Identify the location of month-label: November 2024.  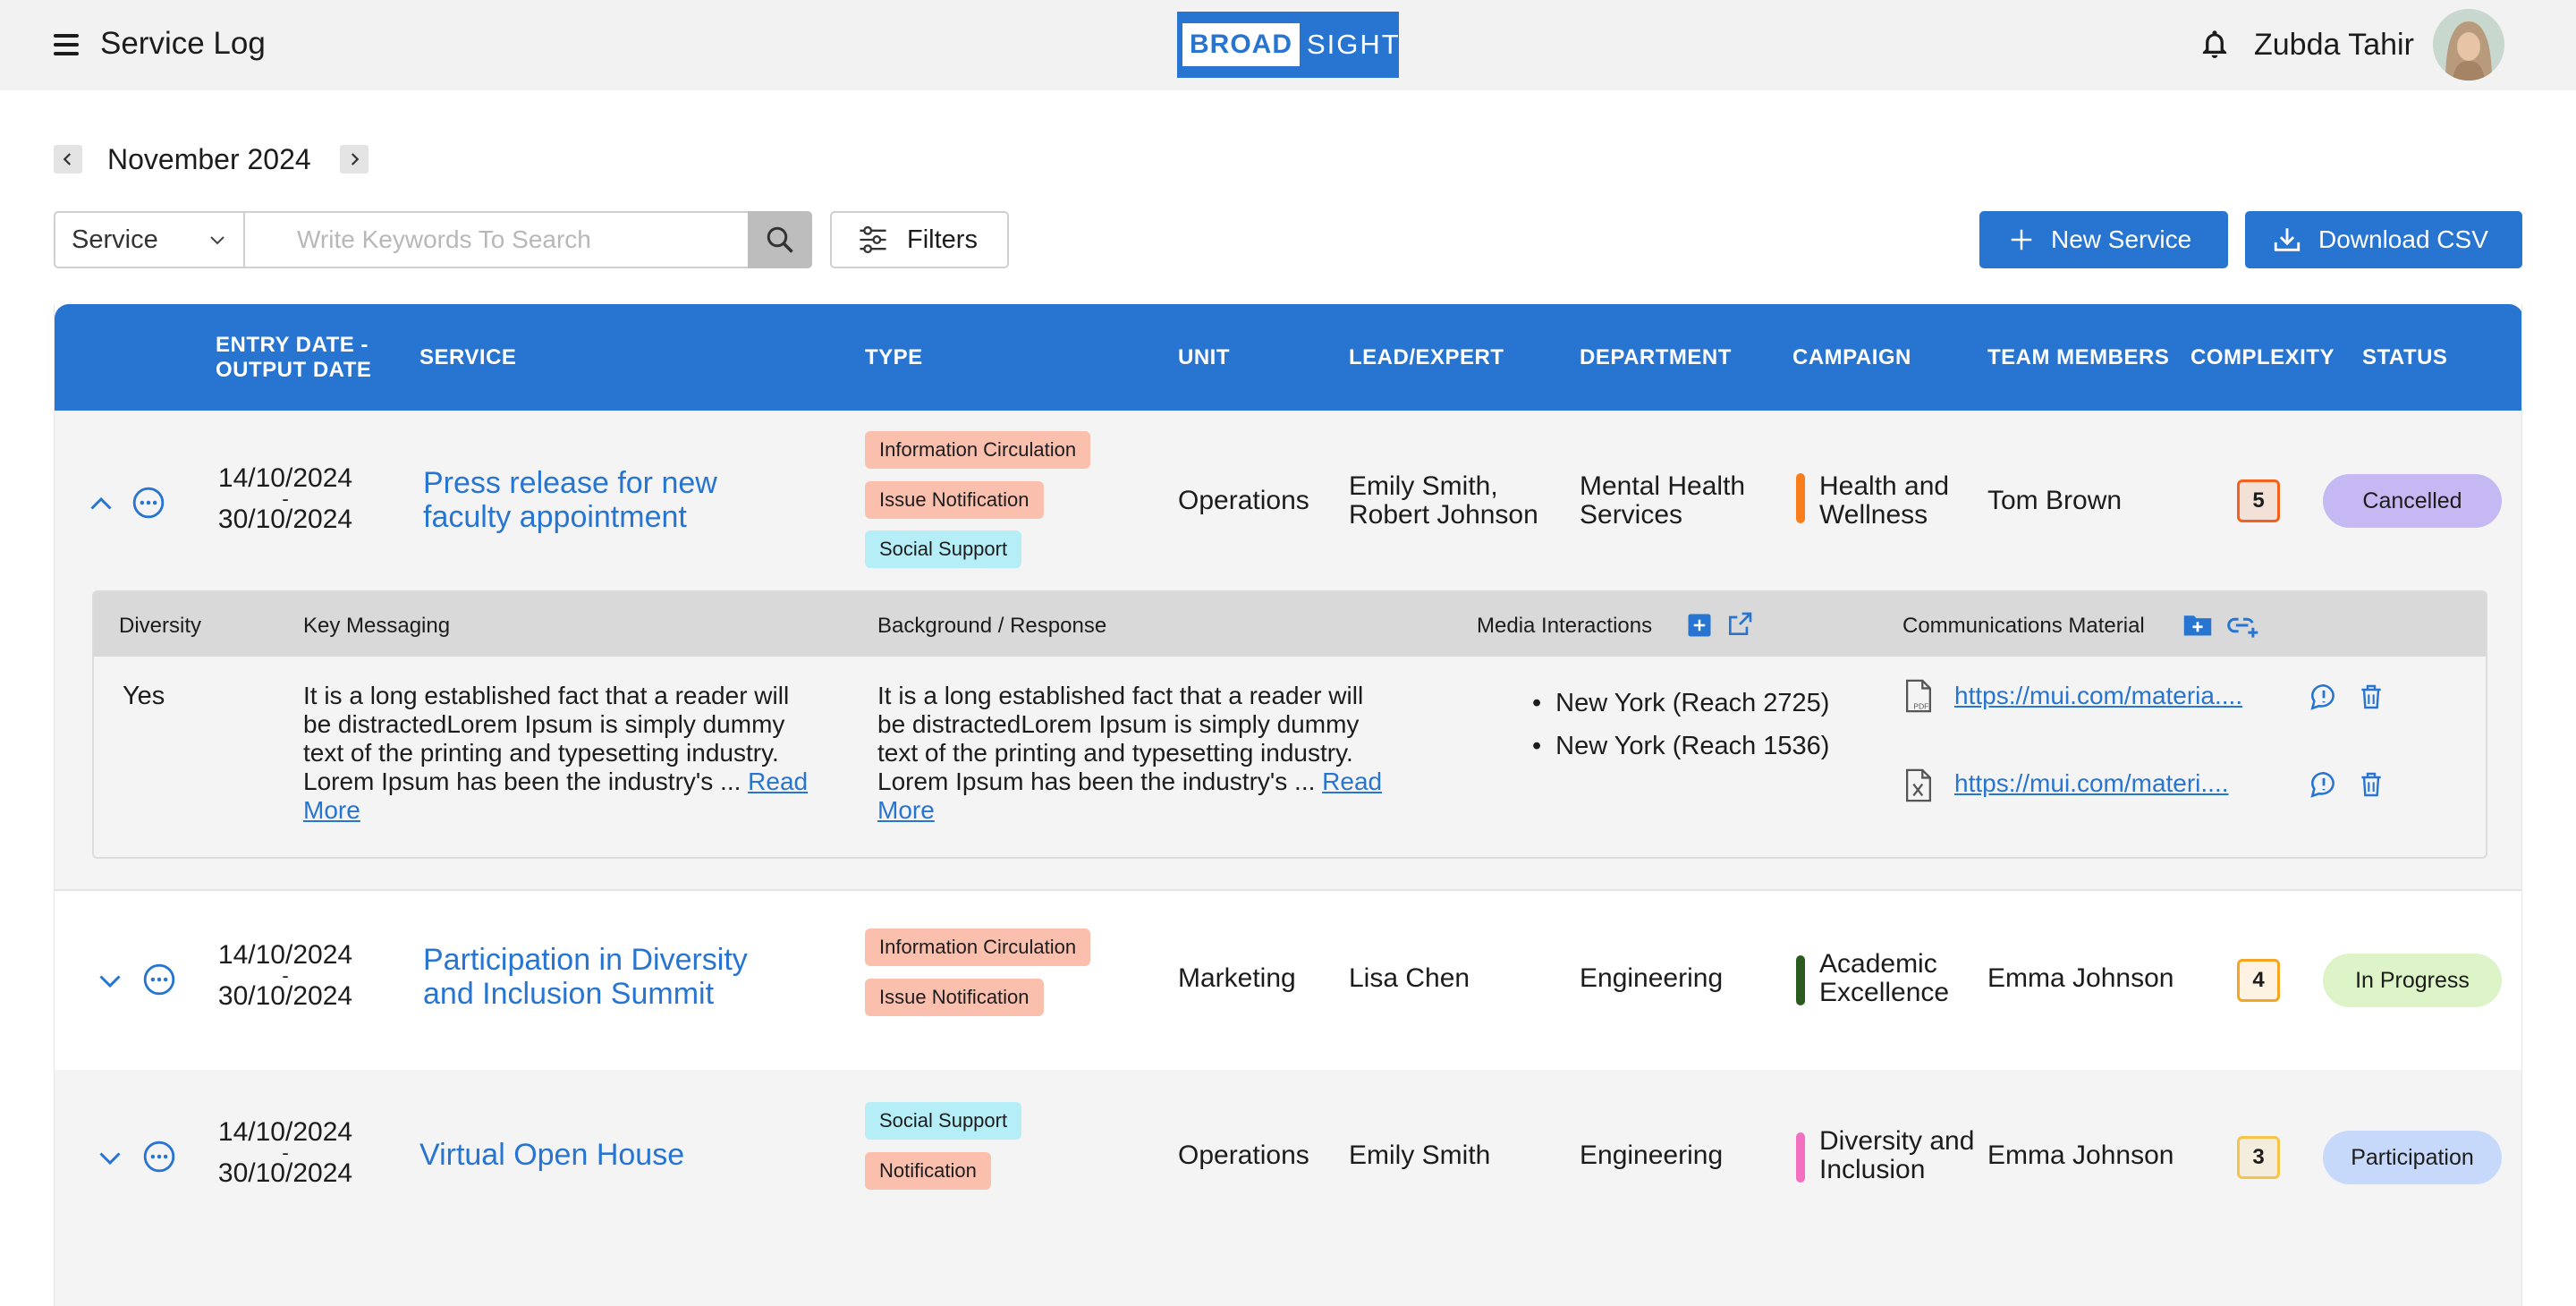
(209, 159).